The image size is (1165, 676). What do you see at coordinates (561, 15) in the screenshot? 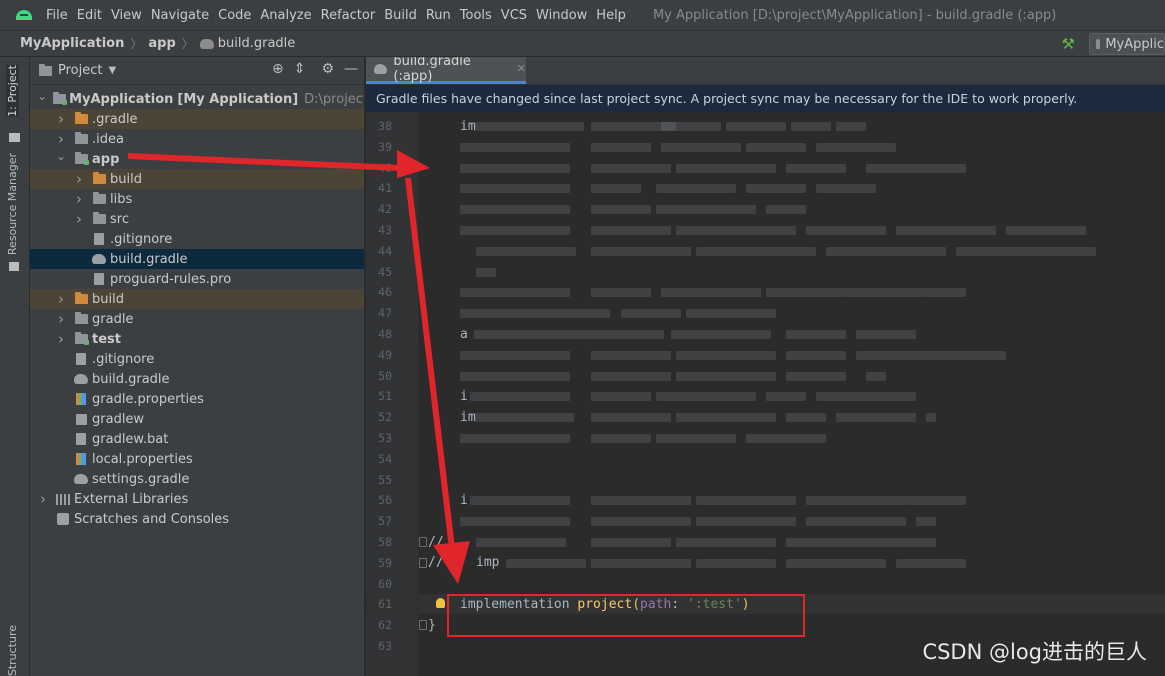
I see `menu-item-window: Window` at bounding box center [561, 15].